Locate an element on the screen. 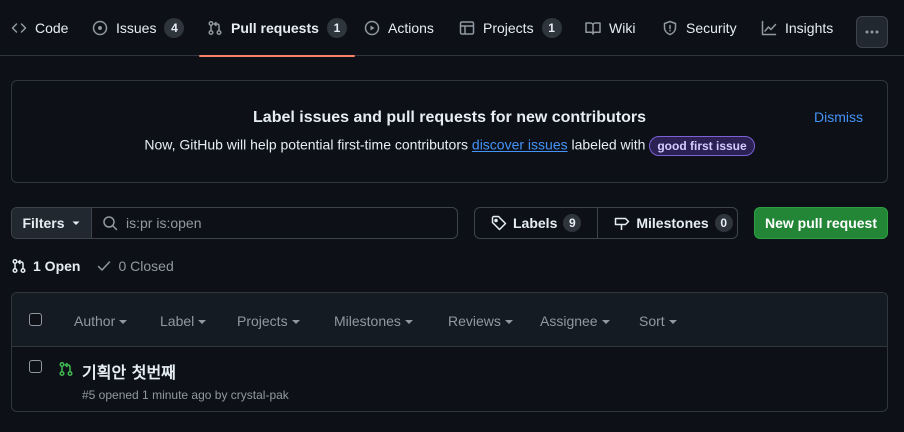 The image size is (904, 432). graph-icon is located at coordinates (769, 28).